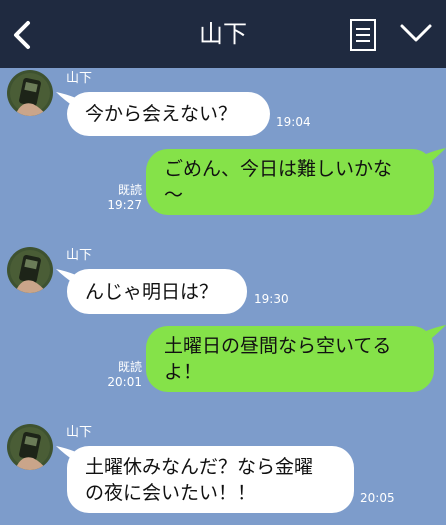 The width and height of the screenshot is (446, 525). What do you see at coordinates (293, 122) in the screenshot?
I see `message-time: 19:04` at bounding box center [293, 122].